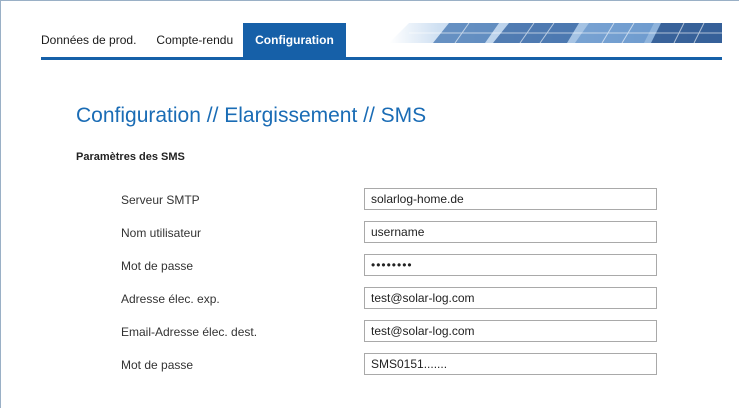 The image size is (739, 408). What do you see at coordinates (510, 232) in the screenshot?
I see `username-input` at bounding box center [510, 232].